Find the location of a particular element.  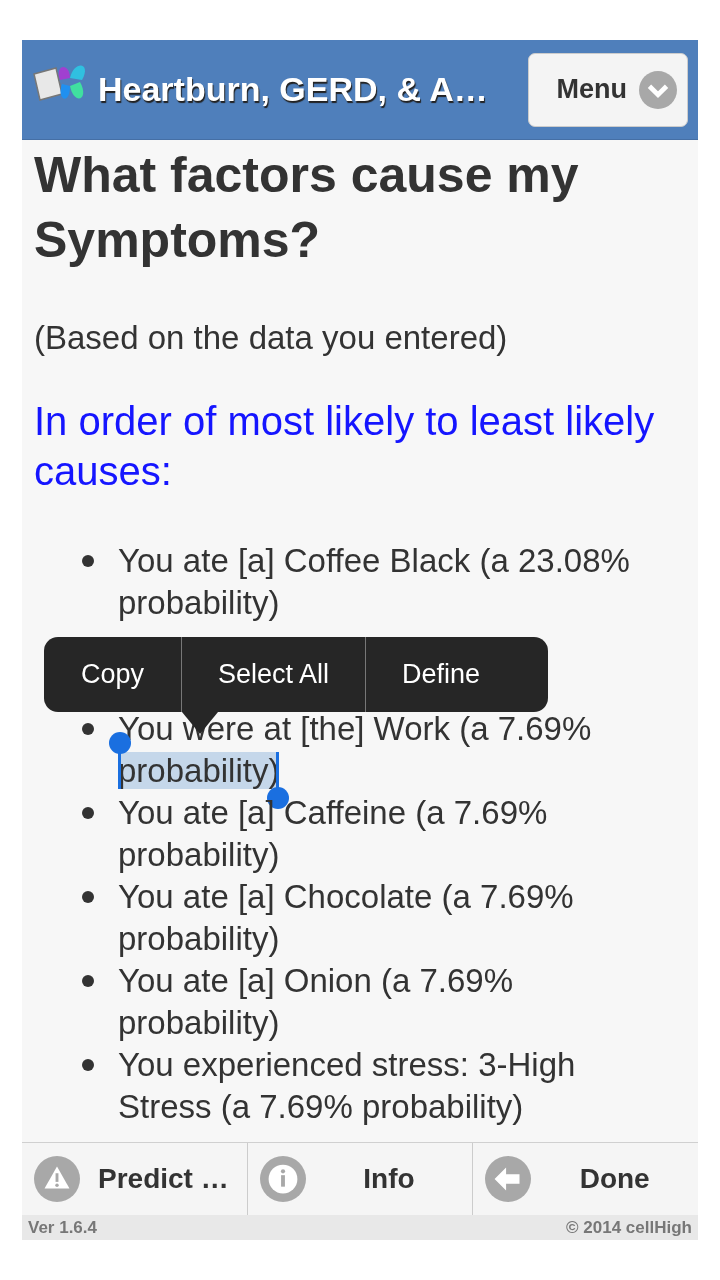

warning-icon is located at coordinates (57, 1179).